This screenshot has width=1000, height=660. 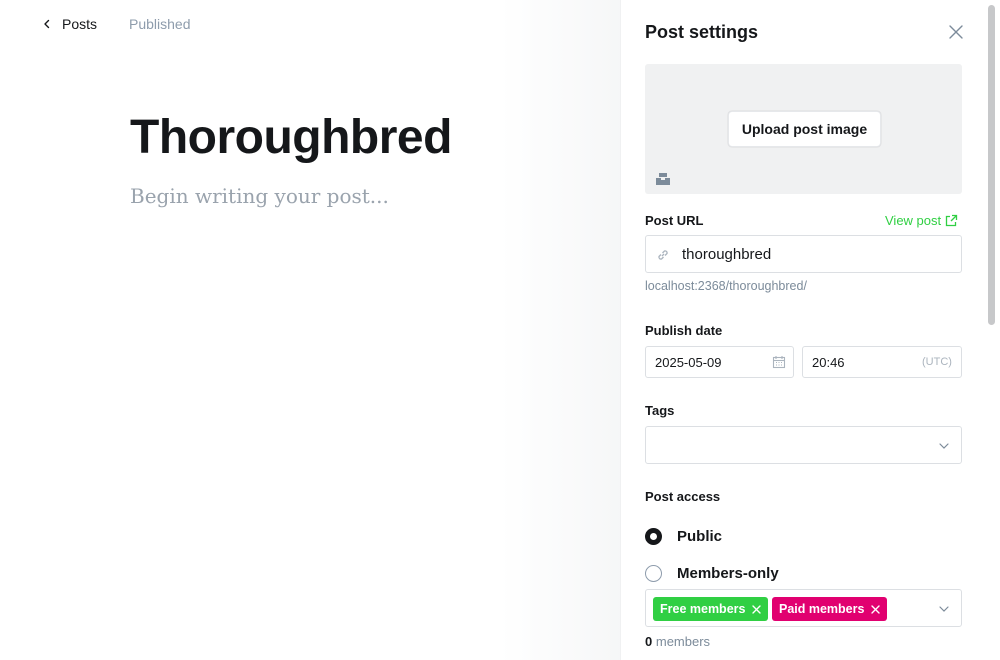 I want to click on post-image-dropzone: Upload post image, so click(x=803, y=129).